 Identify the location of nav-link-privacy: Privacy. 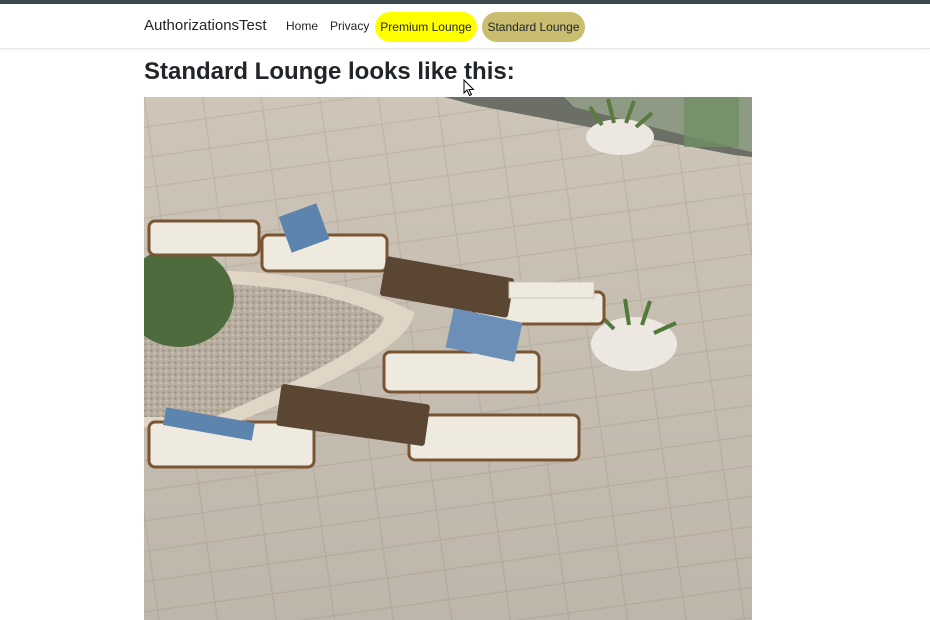
(349, 26).